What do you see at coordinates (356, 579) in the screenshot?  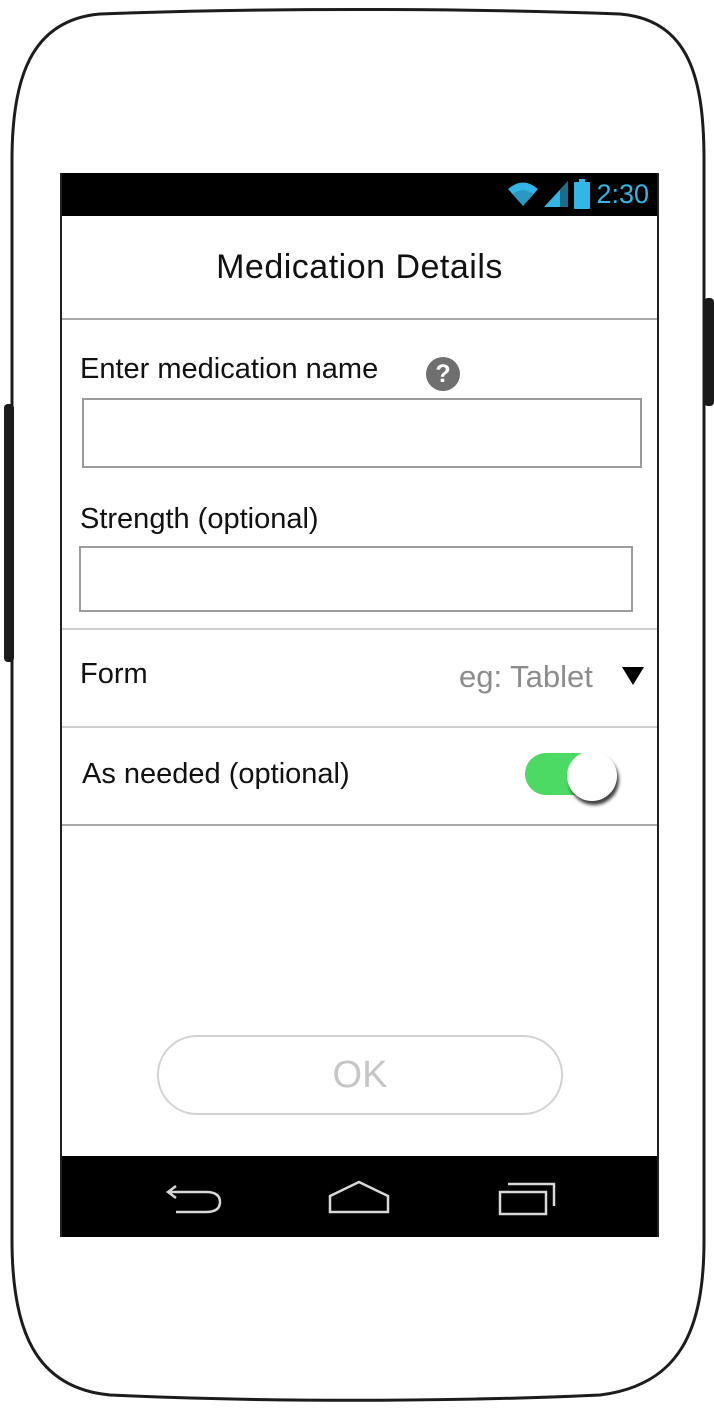 I see `strength-input` at bounding box center [356, 579].